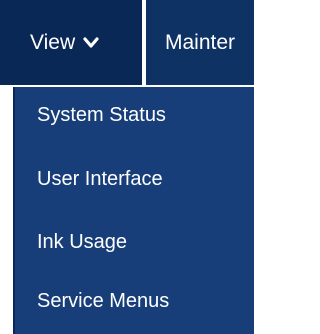  Describe the element at coordinates (82, 242) in the screenshot. I see `menu-item-ink-usage: Ink Usage` at that location.